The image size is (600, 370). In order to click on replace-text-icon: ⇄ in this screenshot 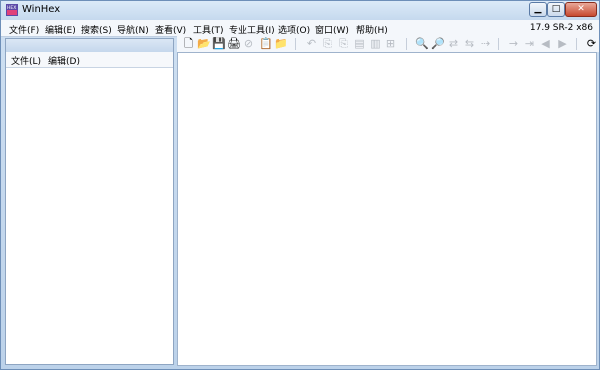, I will do `click(453, 43)`.